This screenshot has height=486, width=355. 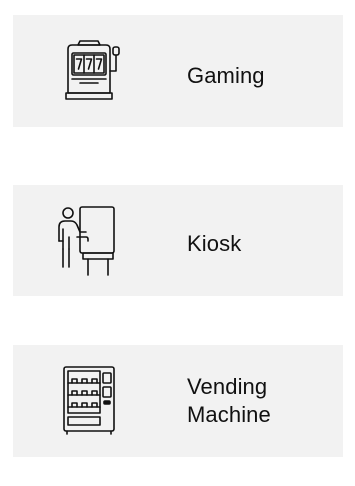 What do you see at coordinates (90, 401) in the screenshot?
I see `vending-machine-icon` at bounding box center [90, 401].